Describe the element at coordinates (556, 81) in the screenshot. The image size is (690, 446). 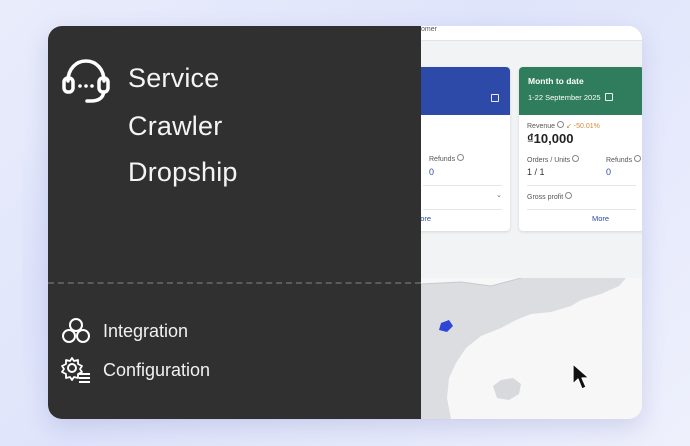
I see `card-title: Month to date` at that location.